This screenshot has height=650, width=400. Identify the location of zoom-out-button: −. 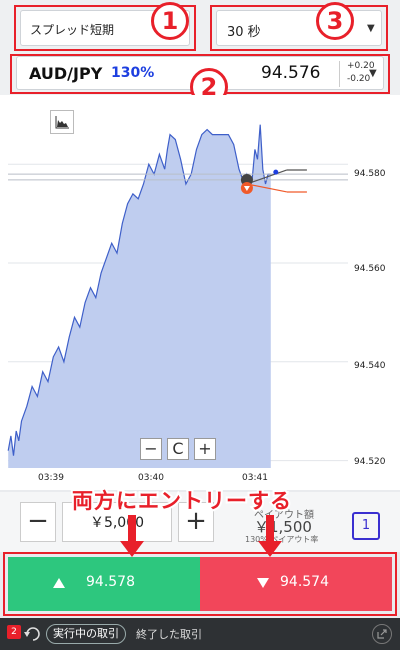
(151, 449).